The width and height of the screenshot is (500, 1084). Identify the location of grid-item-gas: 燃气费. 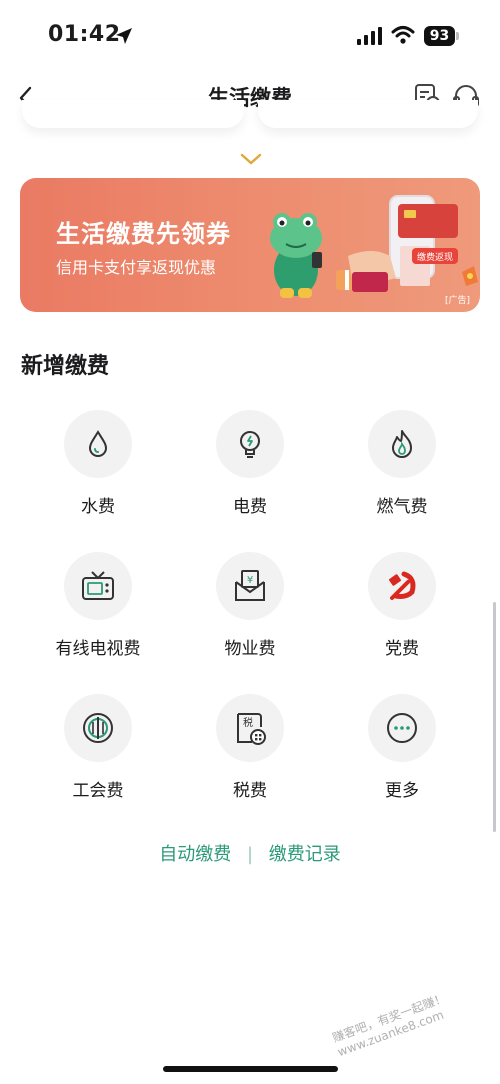
(402, 470).